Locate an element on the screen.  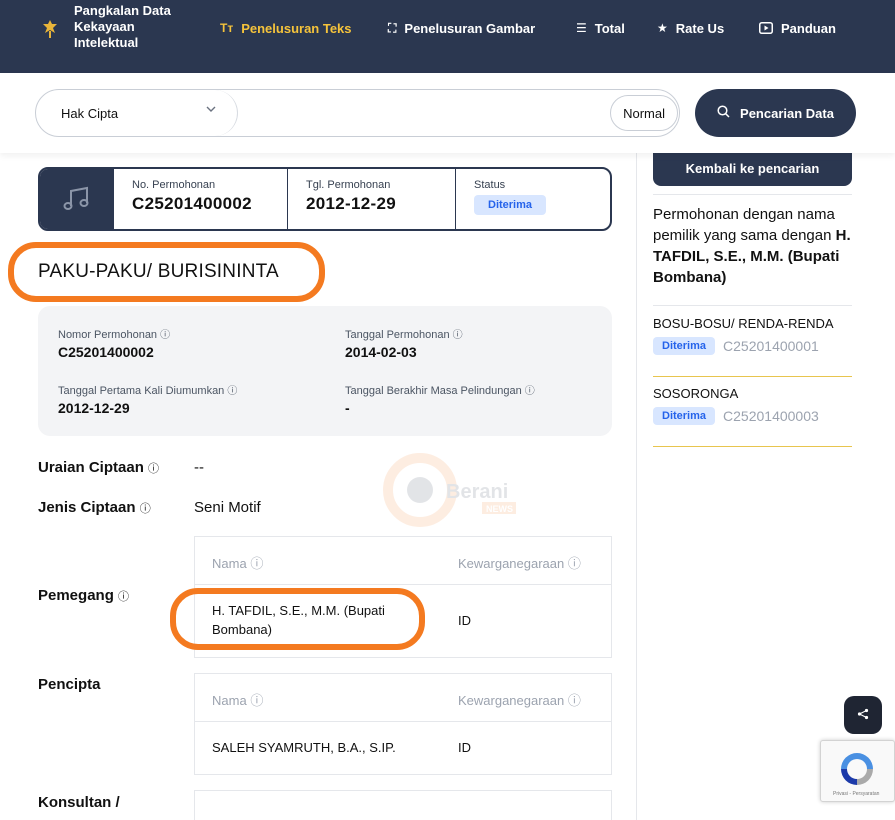
nav-rate-us: ★ Rate Us is located at coordinates (690, 28).